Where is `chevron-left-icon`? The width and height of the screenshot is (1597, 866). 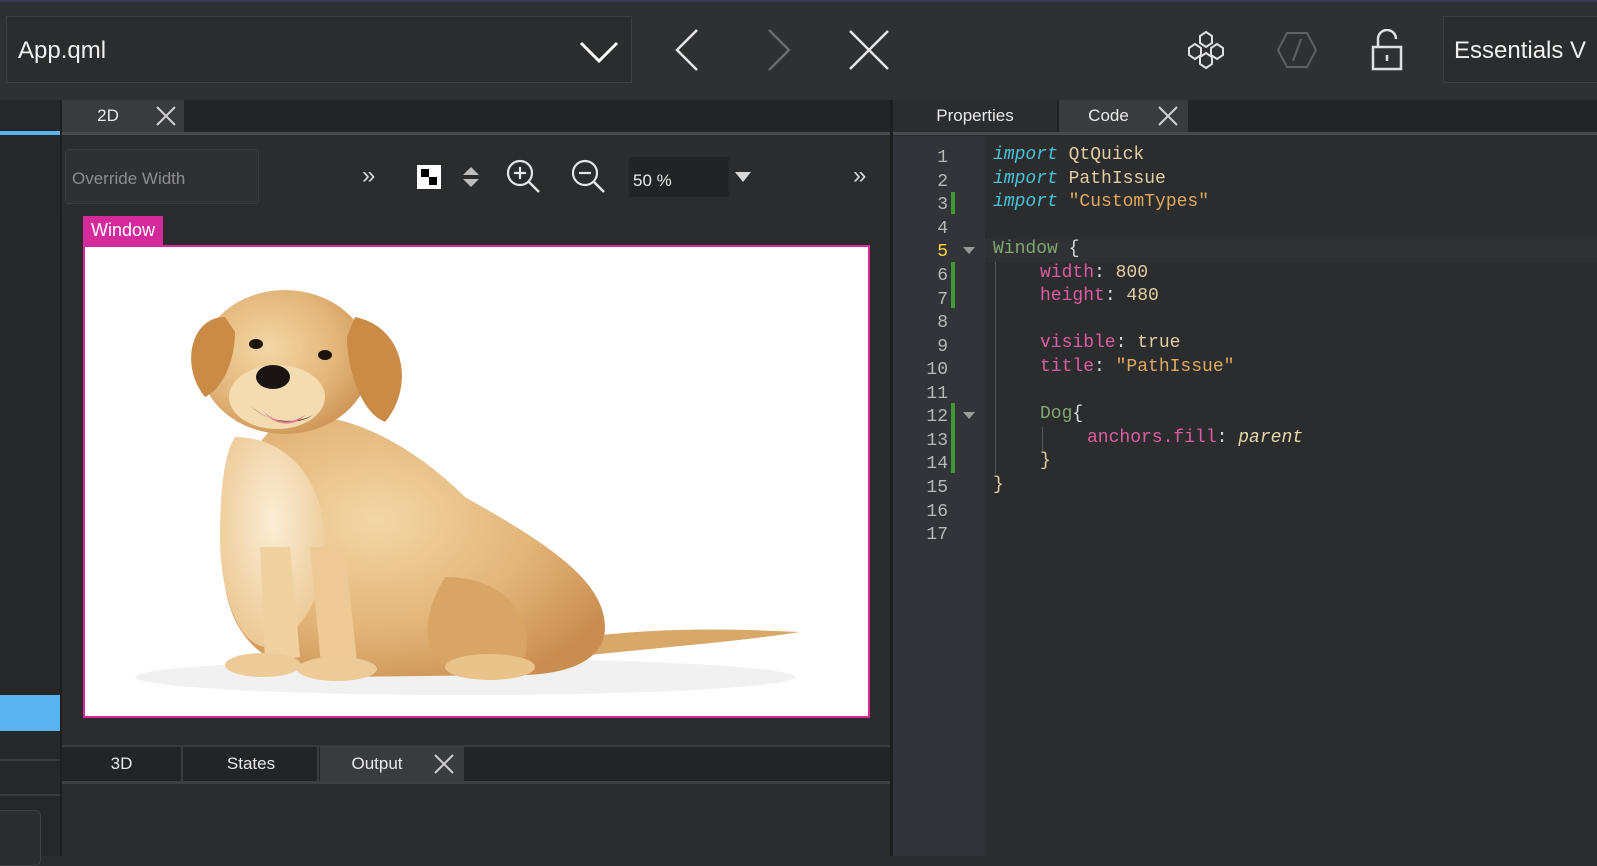
chevron-left-icon is located at coordinates (686, 50).